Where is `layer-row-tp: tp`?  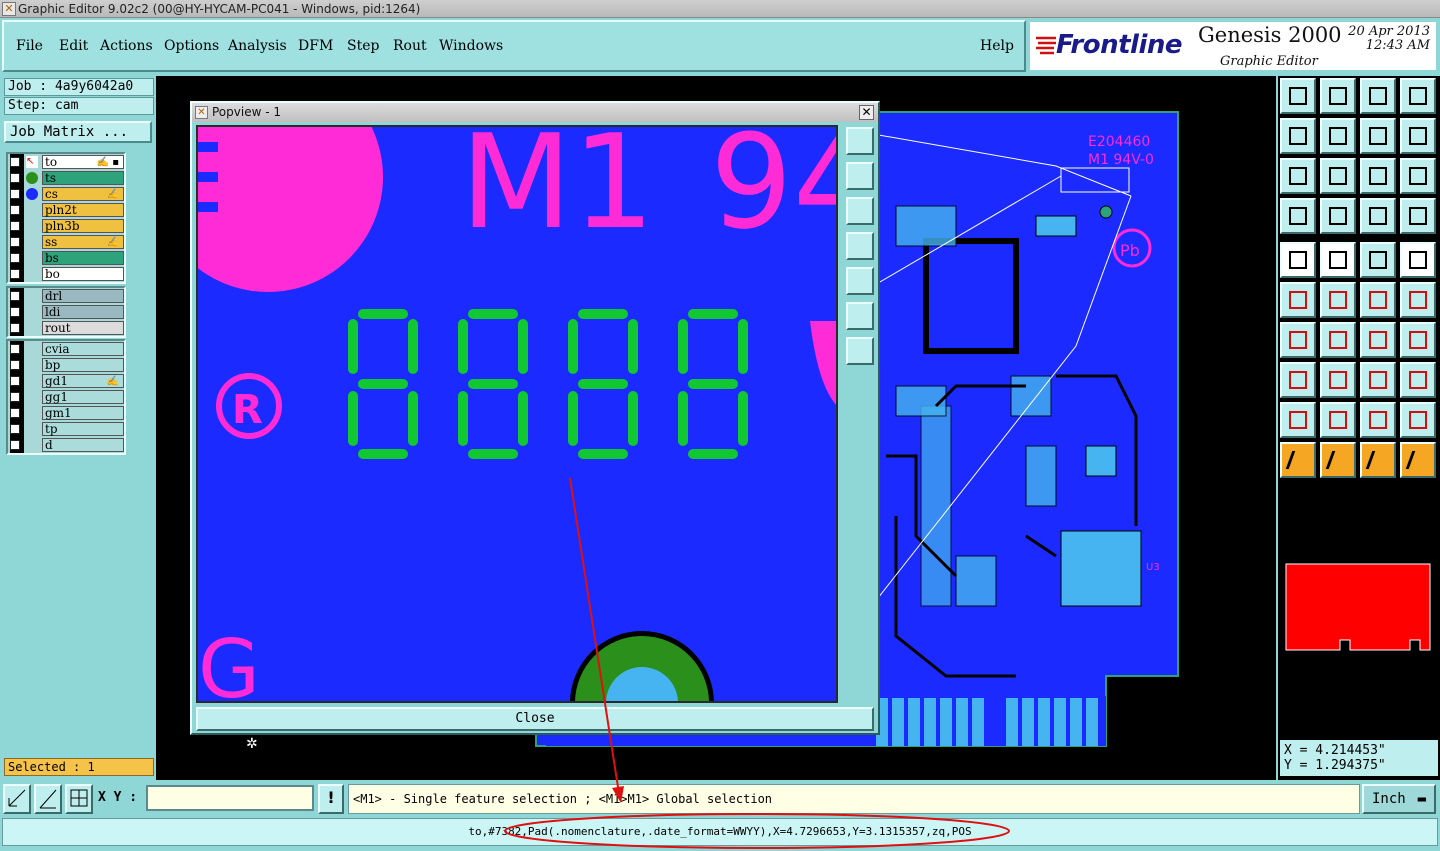 layer-row-tp: tp is located at coordinates (66, 429).